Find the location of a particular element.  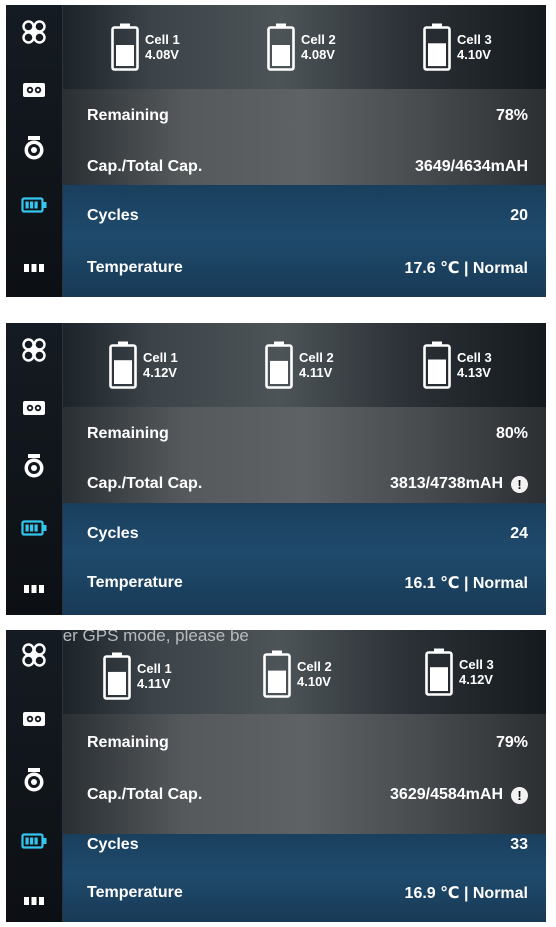

cell-3: Cell 3 4.13V is located at coordinates (457, 365).